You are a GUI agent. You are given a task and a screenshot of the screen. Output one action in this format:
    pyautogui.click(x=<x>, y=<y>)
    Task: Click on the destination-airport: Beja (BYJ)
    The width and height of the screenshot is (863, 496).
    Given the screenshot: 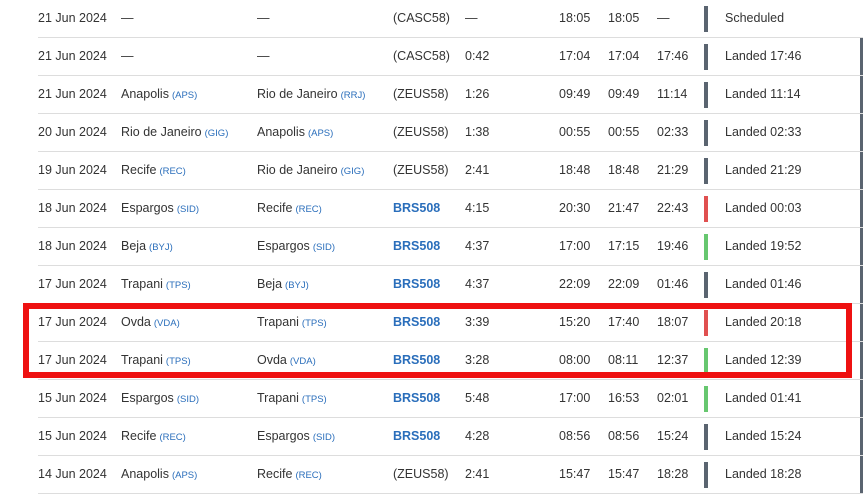 What is the action you would take?
    pyautogui.click(x=283, y=284)
    